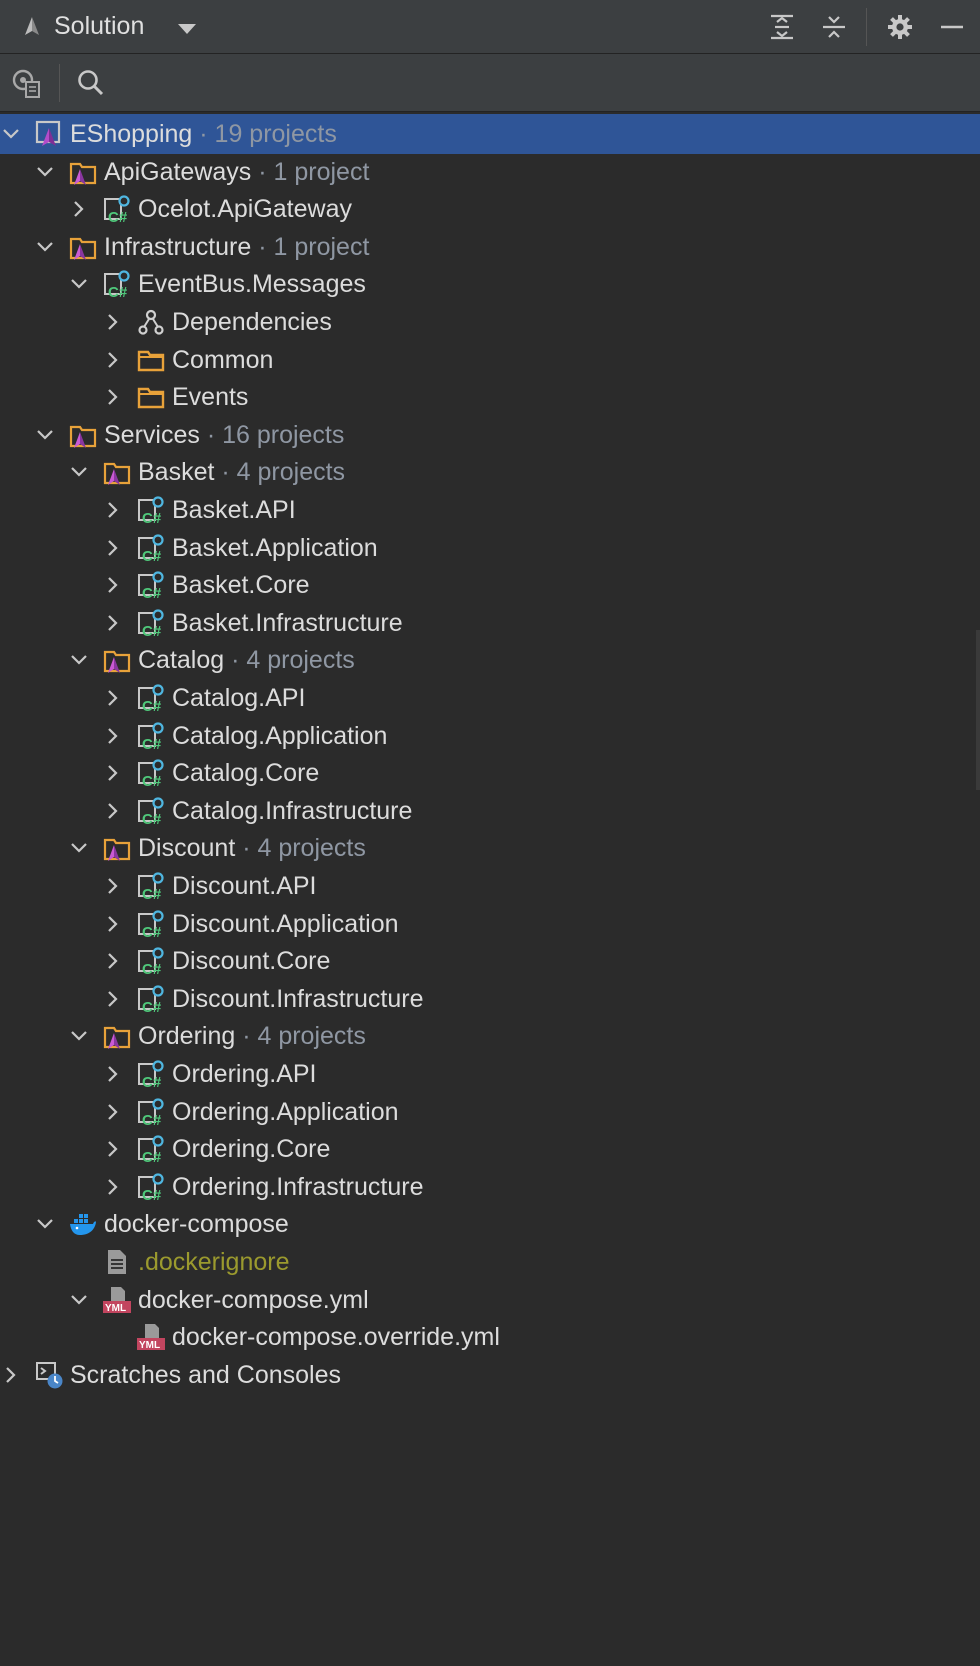 The width and height of the screenshot is (980, 1666). I want to click on tree-node: Dependencies, so click(490, 322).